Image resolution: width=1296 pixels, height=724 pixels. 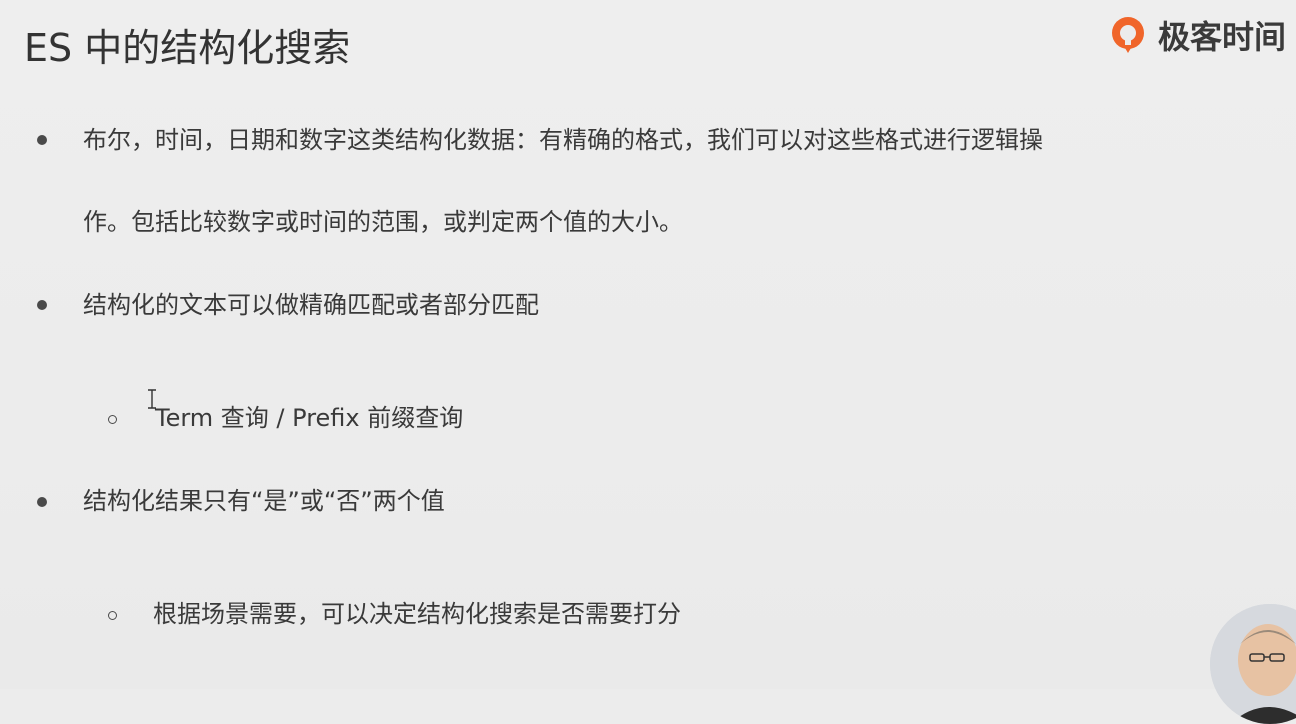 I want to click on logo-text: 极客时间, so click(x=1222, y=37).